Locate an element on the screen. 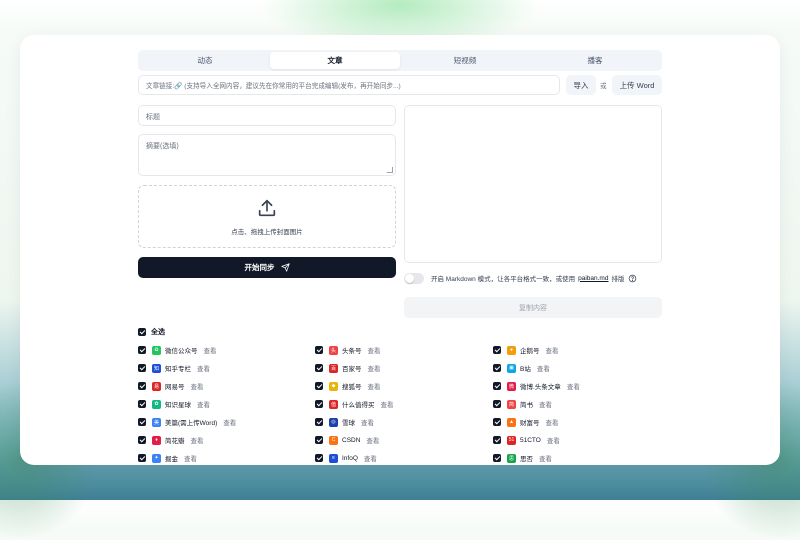 The height and width of the screenshot is (540, 800). platform-row: 知知乎专栏查看百百家号查看▣B站查看 is located at coordinates (408, 368).